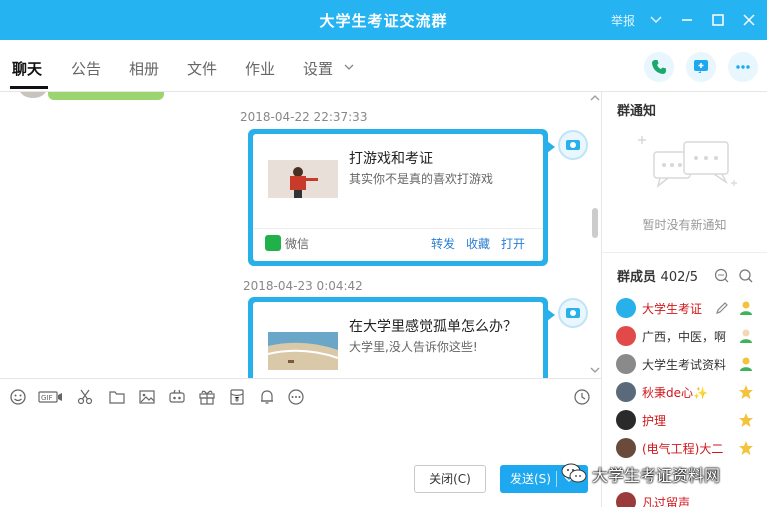  What do you see at coordinates (656, 20) in the screenshot?
I see `chevron-down-icon` at bounding box center [656, 20].